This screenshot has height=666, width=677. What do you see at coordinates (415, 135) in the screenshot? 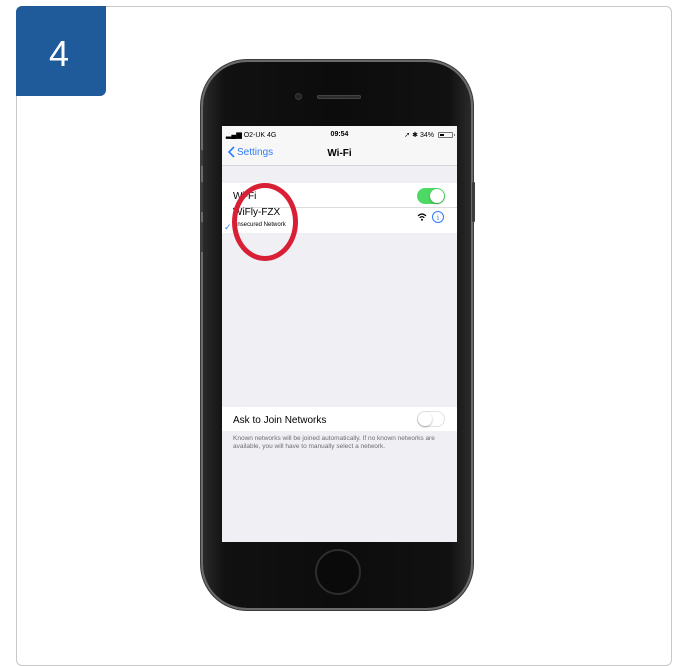
I see `bluetooth-icon: ✱` at bounding box center [415, 135].